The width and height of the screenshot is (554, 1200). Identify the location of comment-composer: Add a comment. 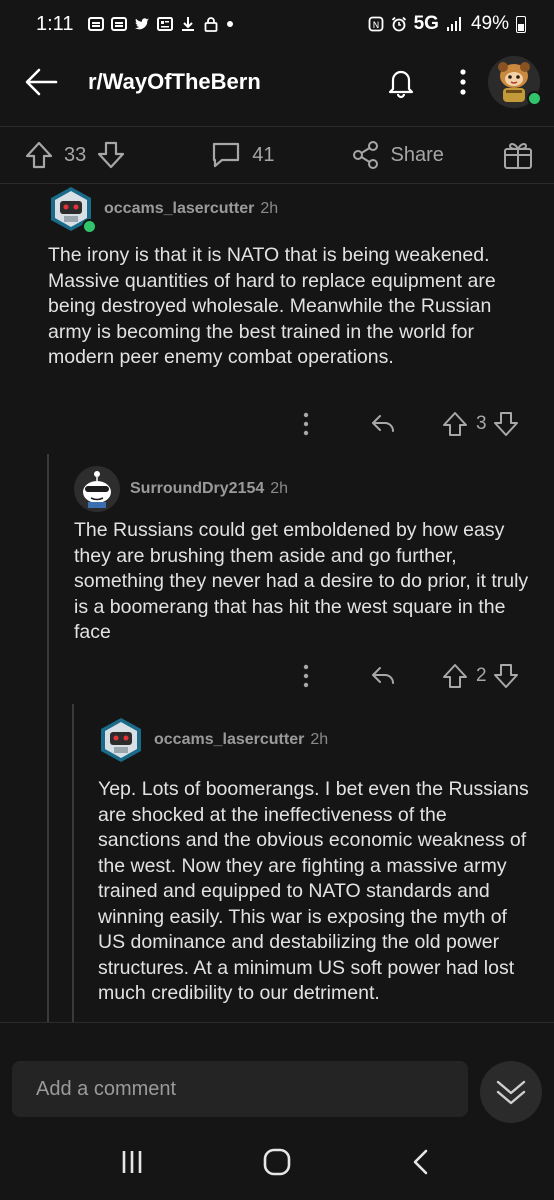
(277, 1072).